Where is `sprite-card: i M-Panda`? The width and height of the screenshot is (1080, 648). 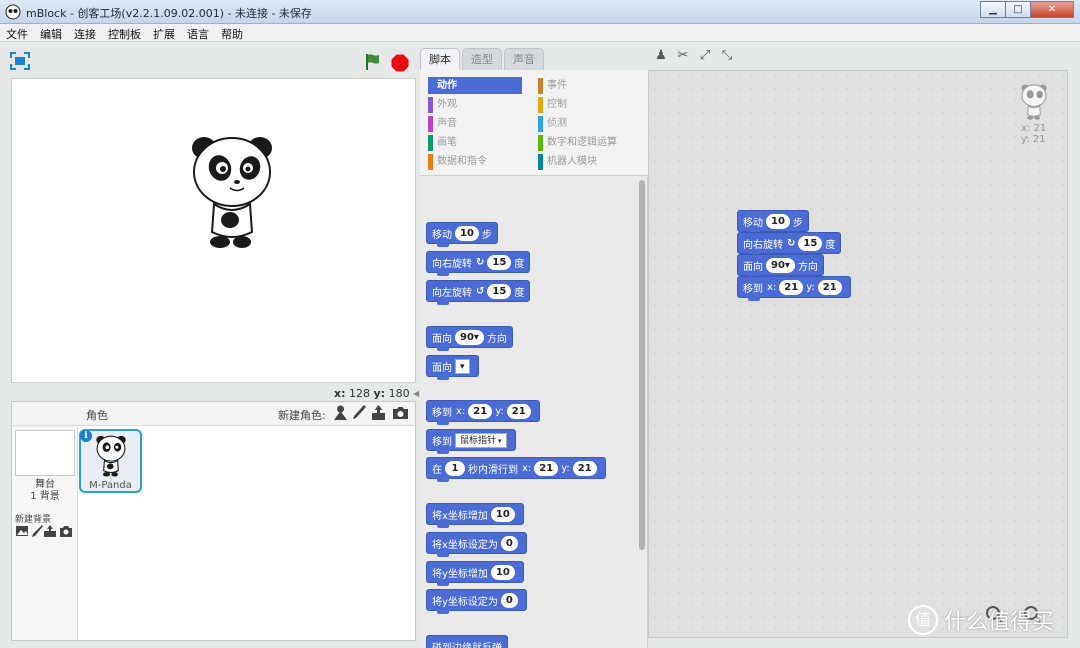 sprite-card: i M-Panda is located at coordinates (110, 461).